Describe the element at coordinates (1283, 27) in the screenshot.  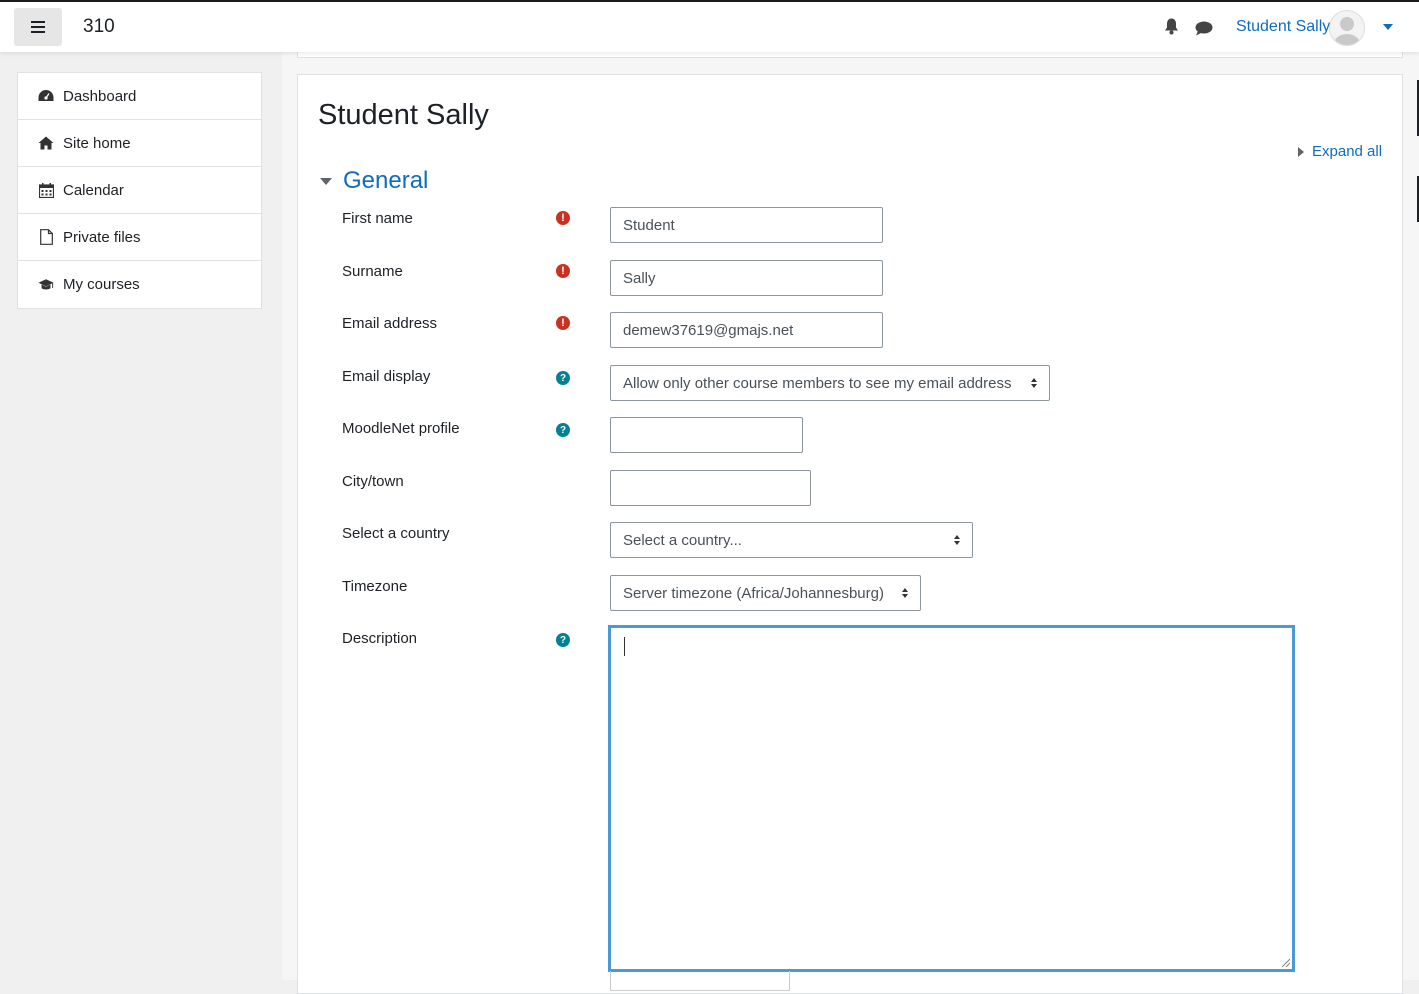
I see `user-menu-name: Student Sally` at that location.